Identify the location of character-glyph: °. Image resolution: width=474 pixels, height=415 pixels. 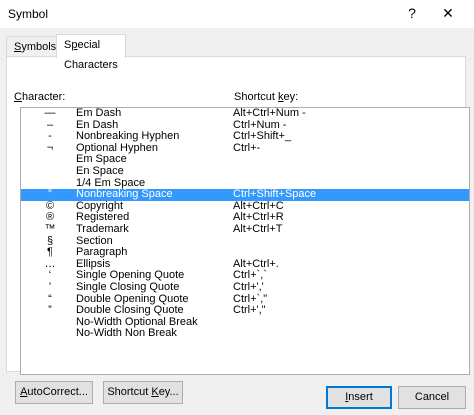
(50, 194).